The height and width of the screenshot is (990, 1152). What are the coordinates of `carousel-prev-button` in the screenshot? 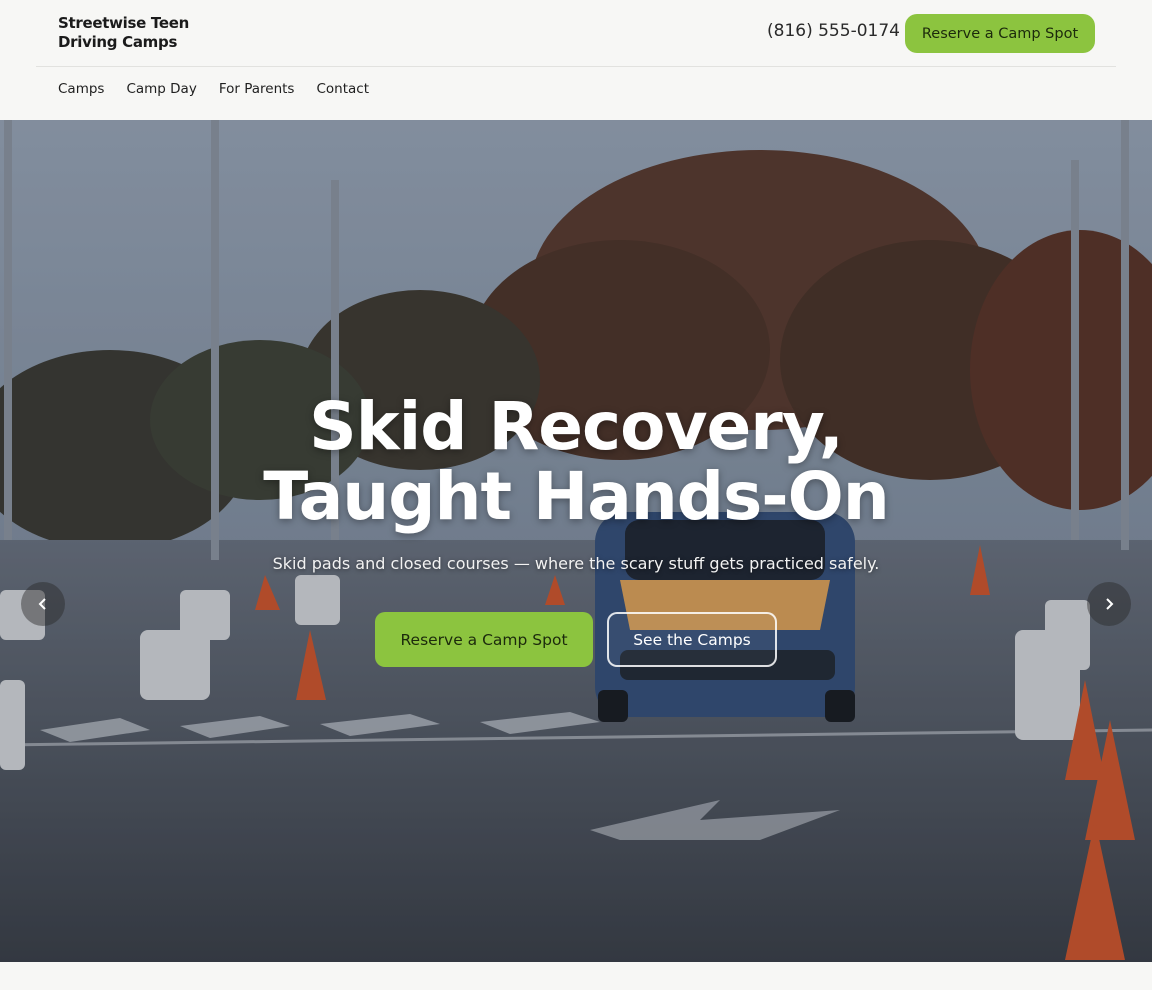 It's located at (43, 604).